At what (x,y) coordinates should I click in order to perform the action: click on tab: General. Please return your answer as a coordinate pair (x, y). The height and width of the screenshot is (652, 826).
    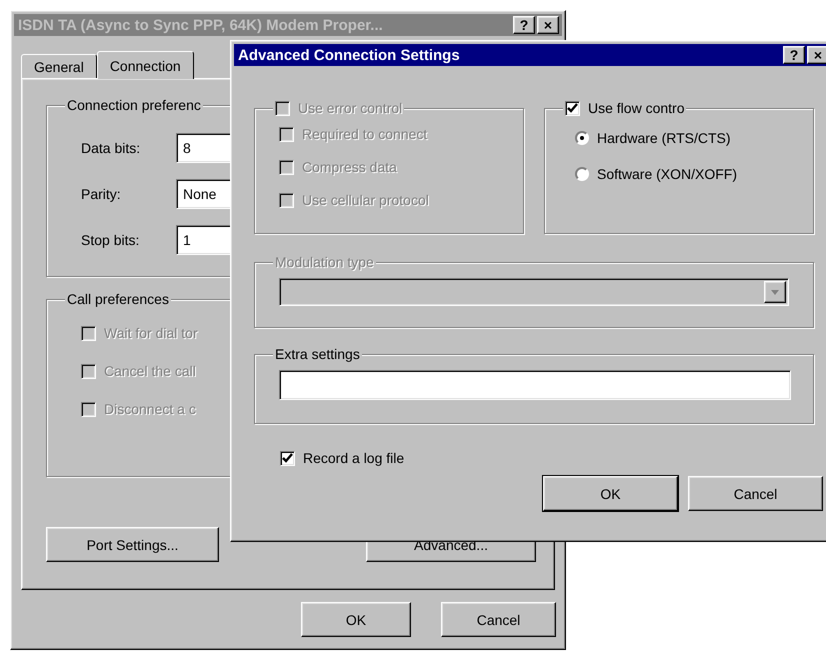
    Looking at the image, I should click on (59, 66).